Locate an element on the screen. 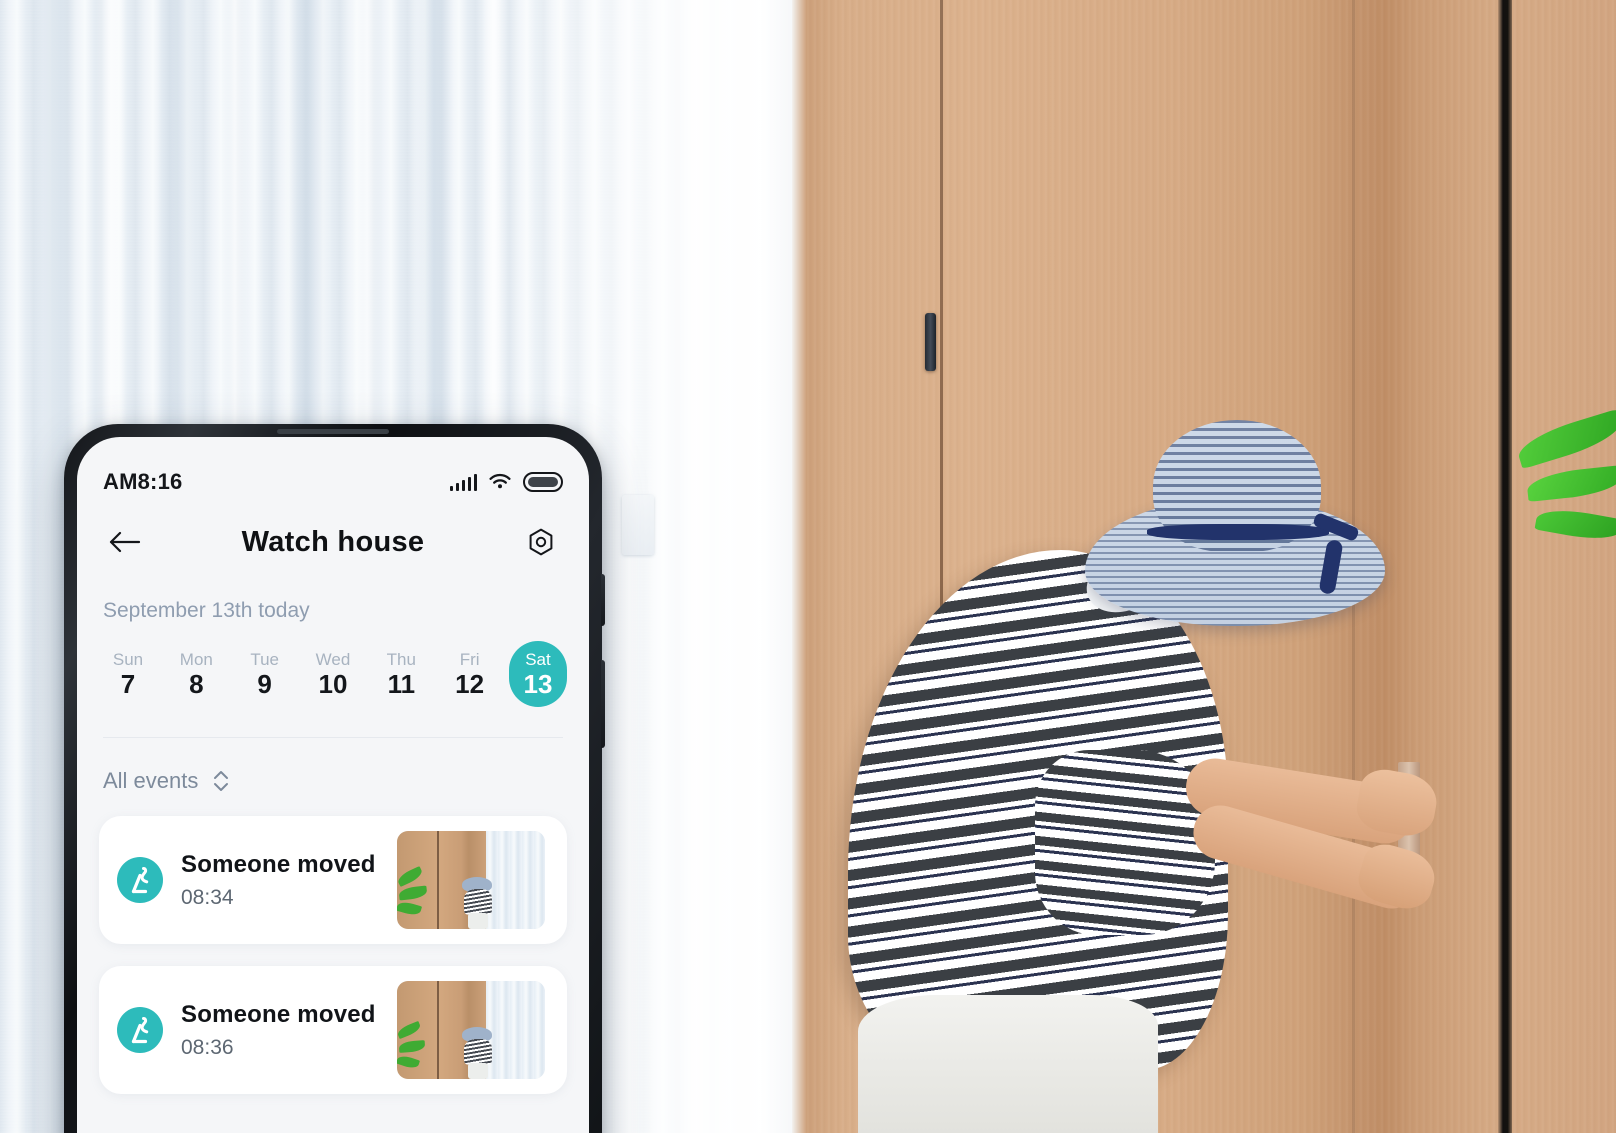  door-handle is located at coordinates (930, 342).